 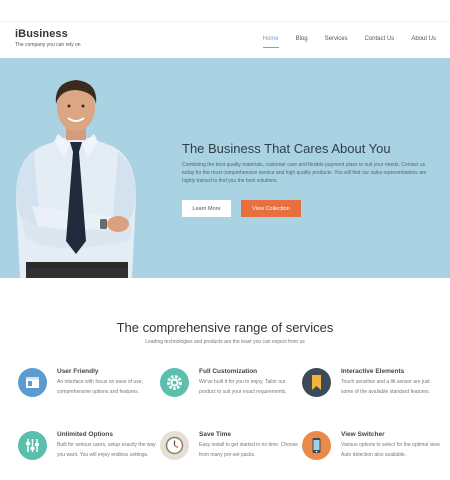 What do you see at coordinates (336, 39) in the screenshot?
I see `nav-services: Services` at bounding box center [336, 39].